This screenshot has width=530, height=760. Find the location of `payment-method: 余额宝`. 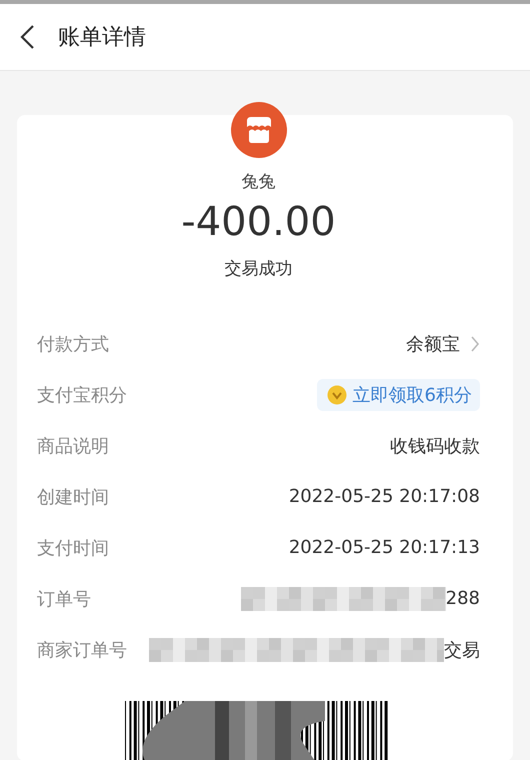

payment-method: 余额宝 is located at coordinates (433, 344).